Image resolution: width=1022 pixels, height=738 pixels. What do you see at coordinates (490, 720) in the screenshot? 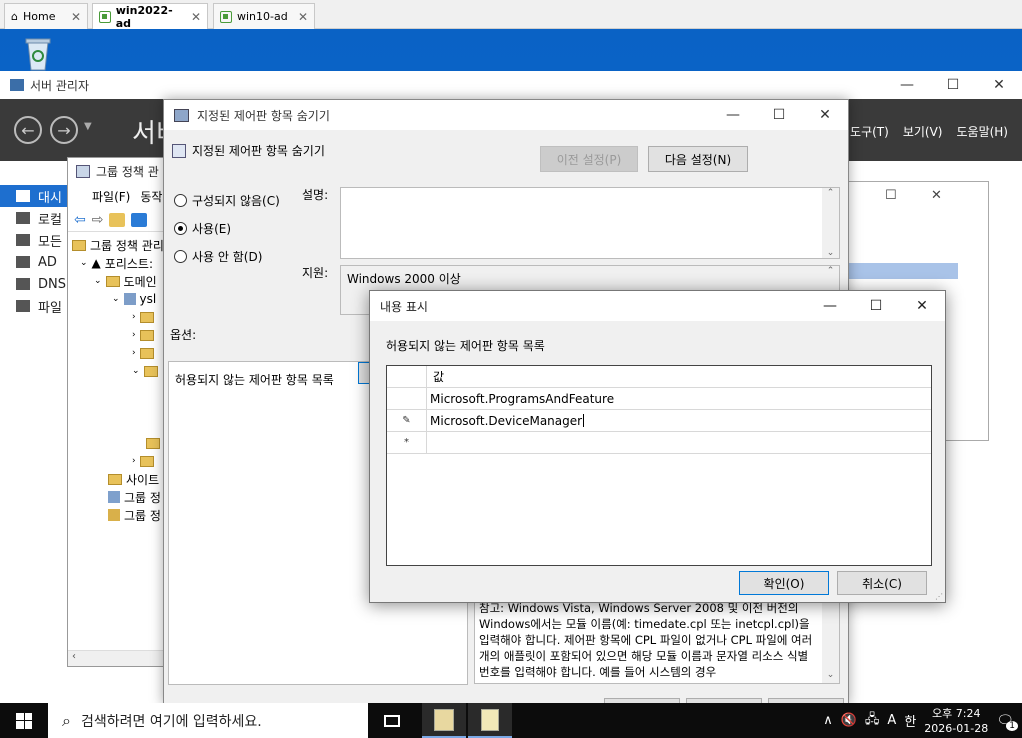
I see `taskbar-app-gpmc` at bounding box center [490, 720].